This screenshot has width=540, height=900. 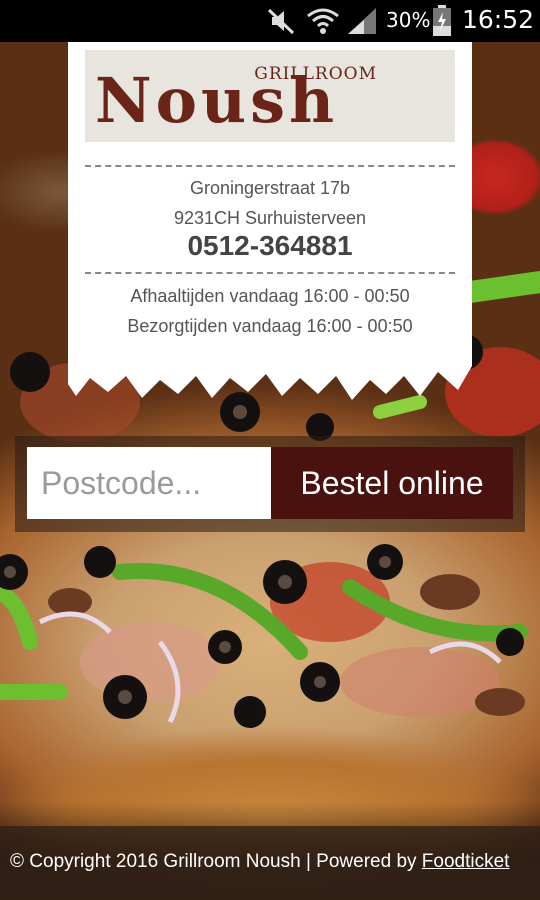 I want to click on delivery-hours: Bezorgtijden vandaag 16:00 - 00:50, so click(x=270, y=326).